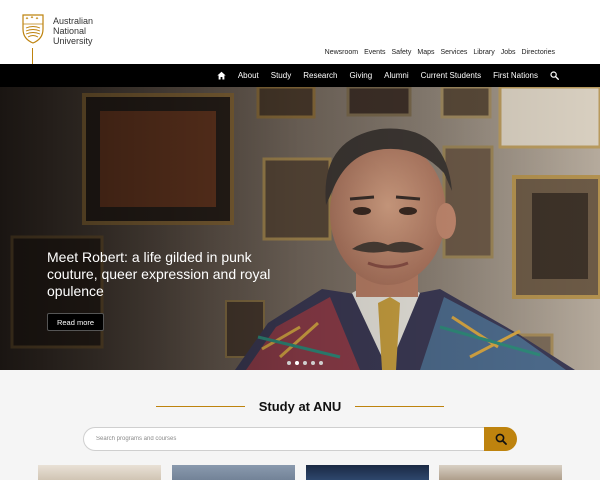 Image resolution: width=600 pixels, height=480 pixels. What do you see at coordinates (200, 406) in the screenshot?
I see `heading-rule-left` at bounding box center [200, 406].